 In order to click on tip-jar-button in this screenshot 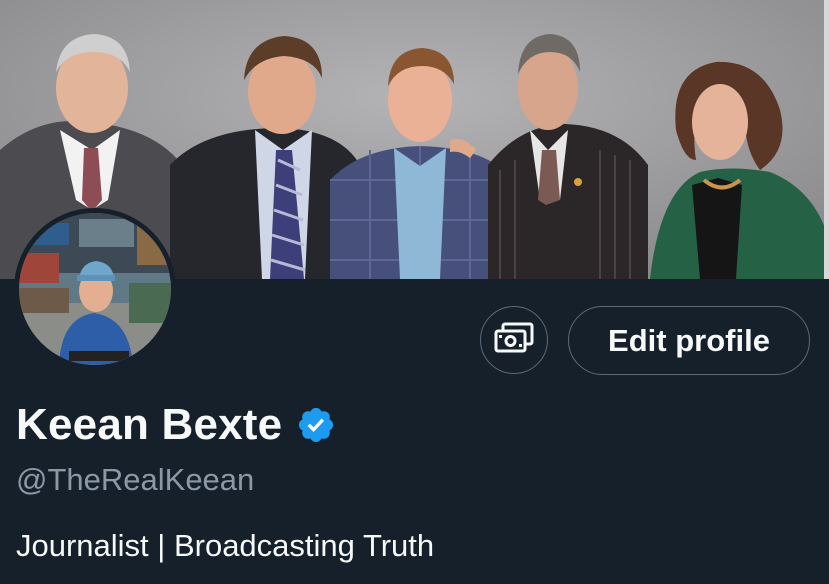, I will do `click(514, 340)`.